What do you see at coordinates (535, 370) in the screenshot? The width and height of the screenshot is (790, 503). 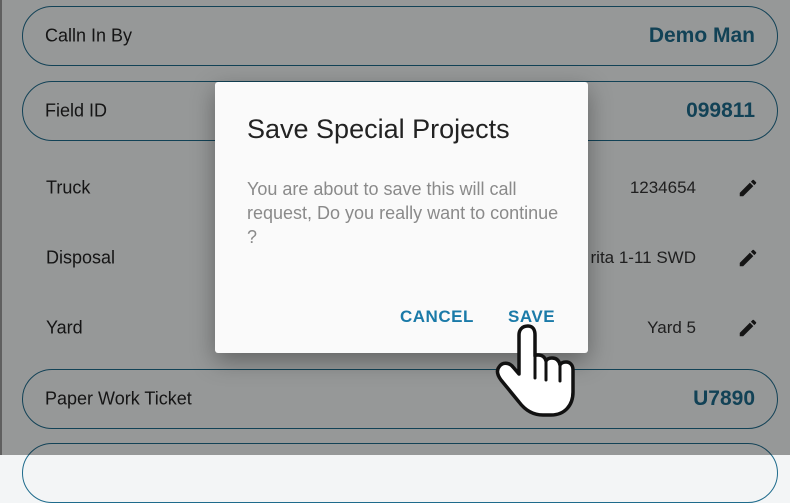 I see `hand-pointer-cursor-icon` at bounding box center [535, 370].